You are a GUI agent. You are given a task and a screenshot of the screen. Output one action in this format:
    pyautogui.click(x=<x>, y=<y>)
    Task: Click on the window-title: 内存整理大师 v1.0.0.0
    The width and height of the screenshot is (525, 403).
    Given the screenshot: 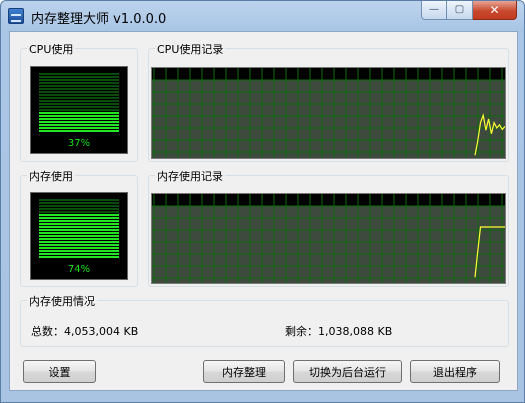 What is the action you would take?
    pyautogui.click(x=99, y=19)
    